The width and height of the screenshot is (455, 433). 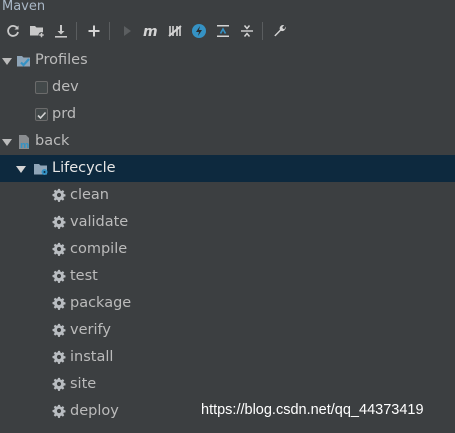 I want to click on phase-label: site, so click(x=83, y=384).